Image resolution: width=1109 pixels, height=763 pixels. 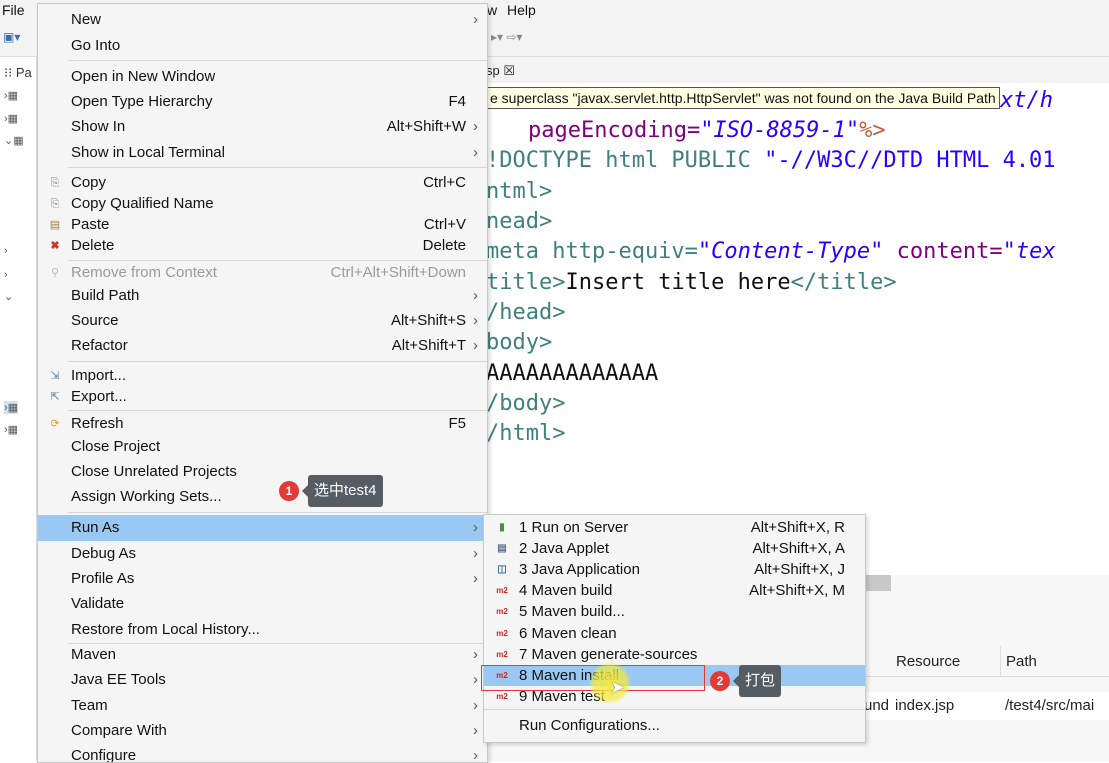 What do you see at coordinates (262, 346) in the screenshot?
I see `menu-item-refactor: Refactor Alt+Shift+T ›` at bounding box center [262, 346].